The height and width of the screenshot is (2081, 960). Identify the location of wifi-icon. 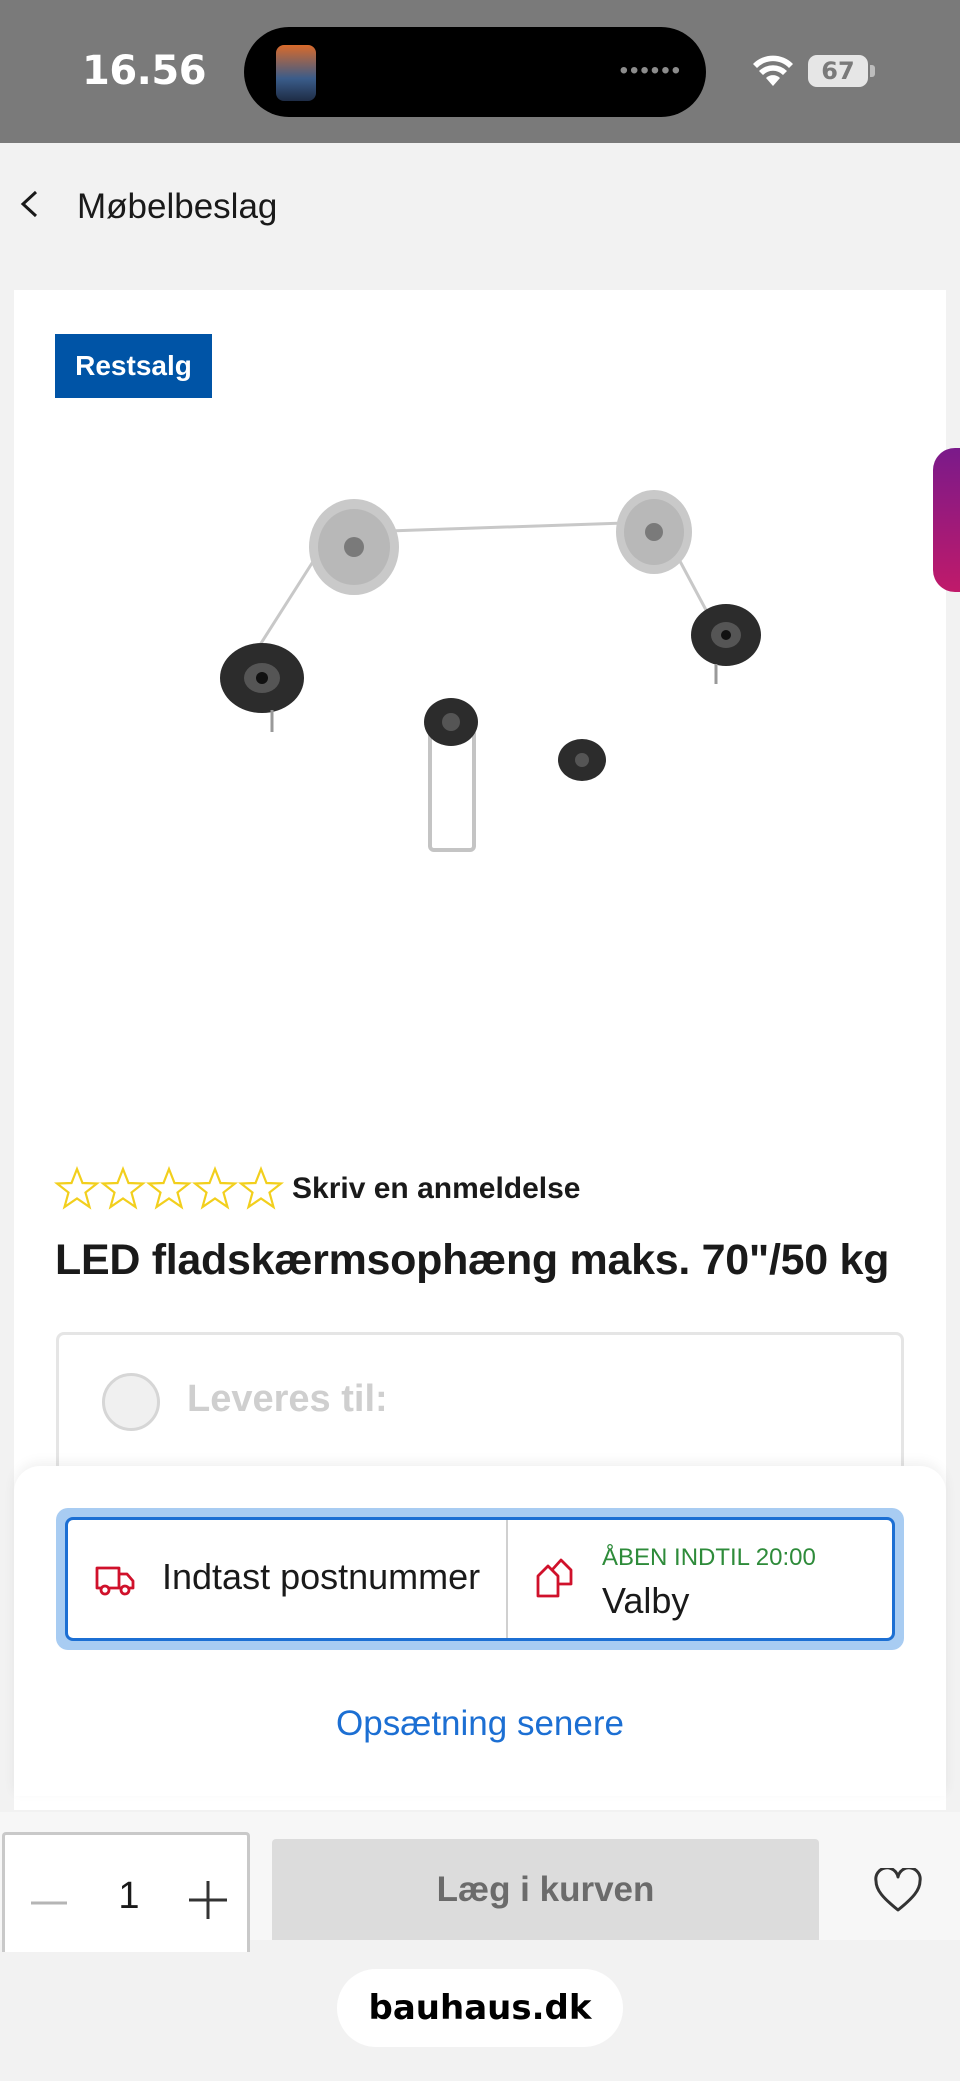
(773, 70).